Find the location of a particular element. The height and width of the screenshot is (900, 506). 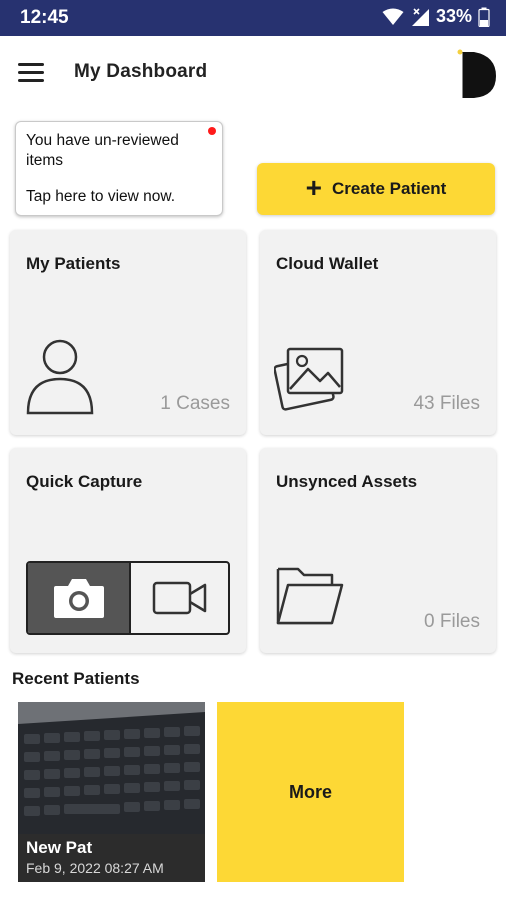

my-patients-card: My Patients 1 Cases is located at coordinates (128, 332).